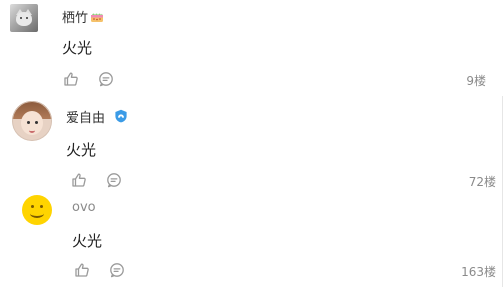  What do you see at coordinates (478, 272) in the screenshot?
I see `floor-number: 163楼` at bounding box center [478, 272].